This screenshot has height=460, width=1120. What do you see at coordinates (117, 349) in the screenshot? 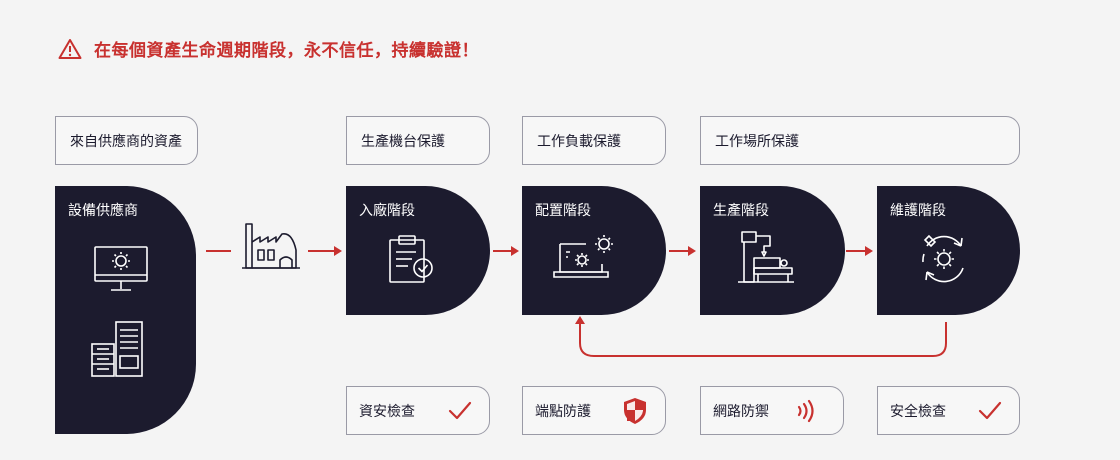
I see `server-building-icon` at bounding box center [117, 349].